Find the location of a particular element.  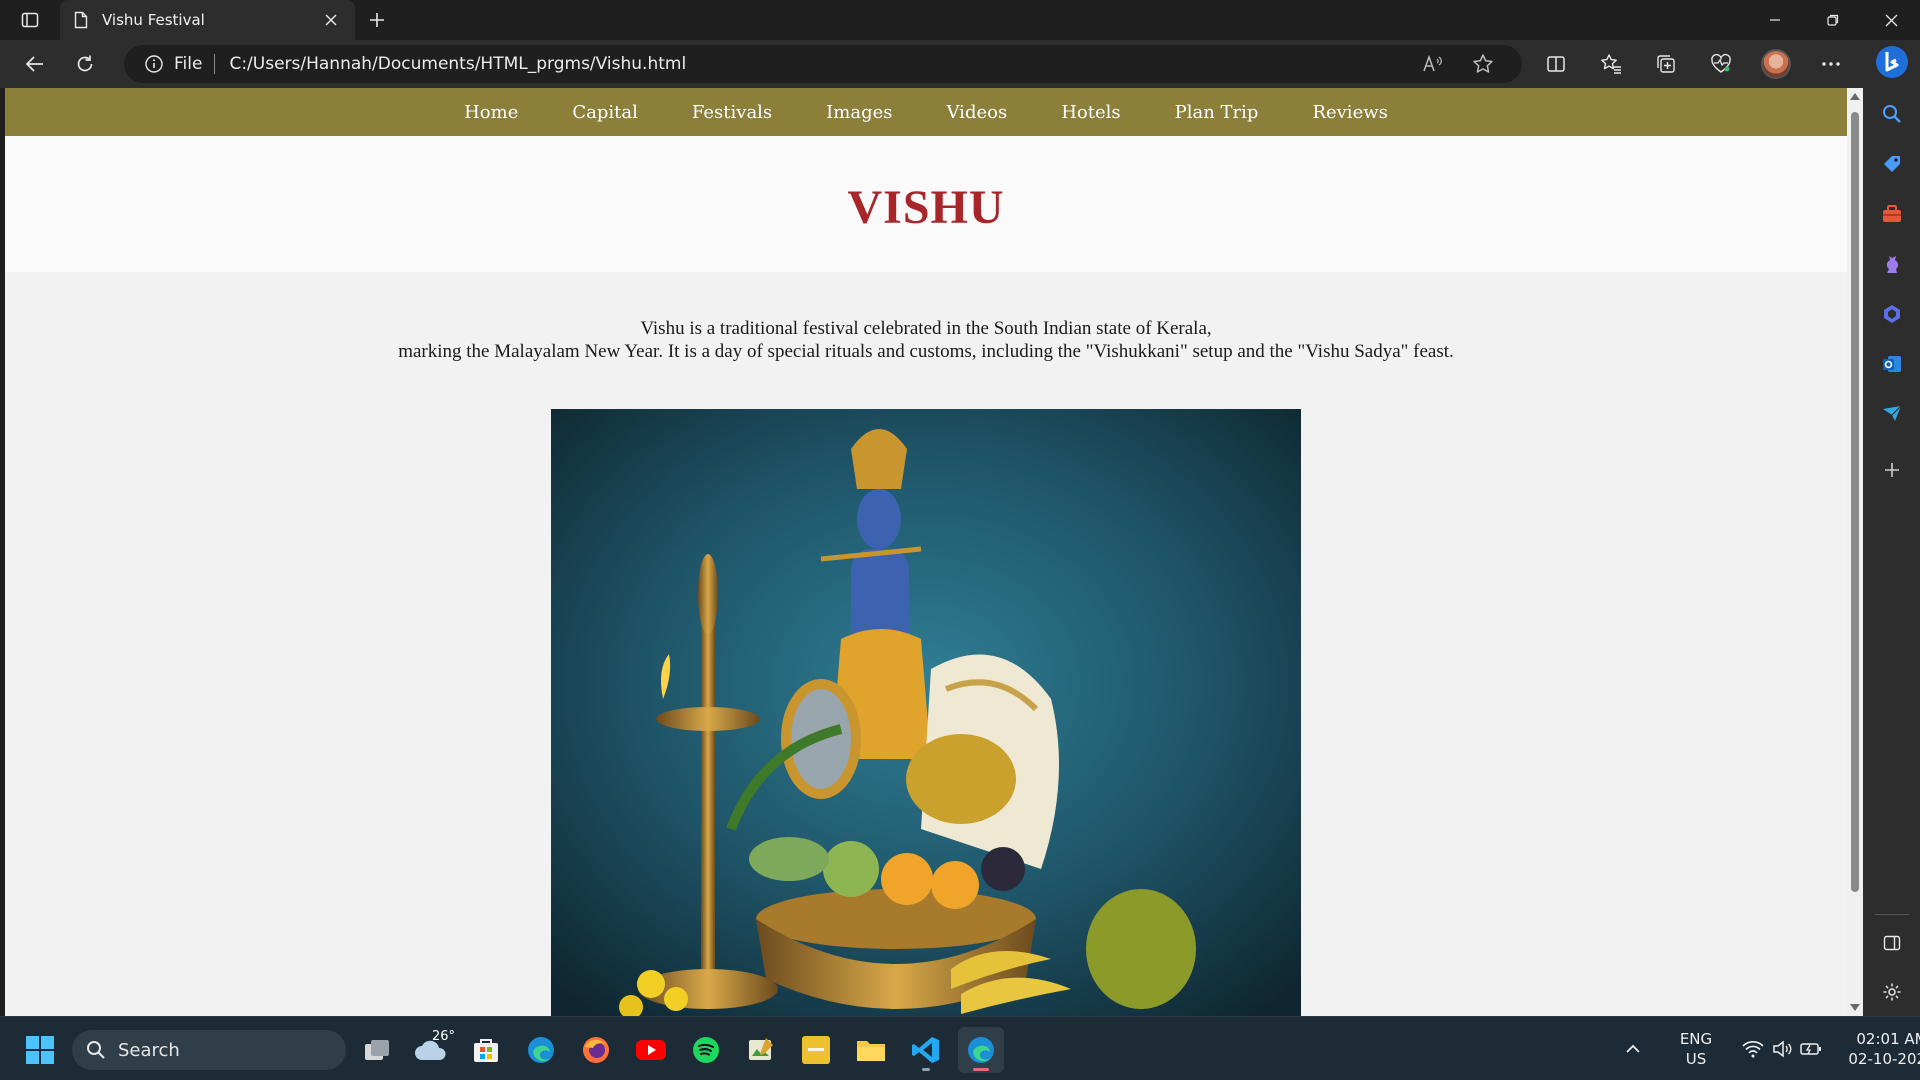

read-aloud-icon is located at coordinates (1432, 63).